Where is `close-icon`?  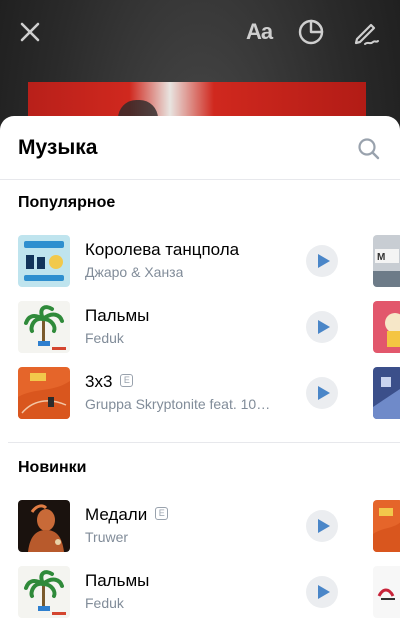
close-icon is located at coordinates (30, 32).